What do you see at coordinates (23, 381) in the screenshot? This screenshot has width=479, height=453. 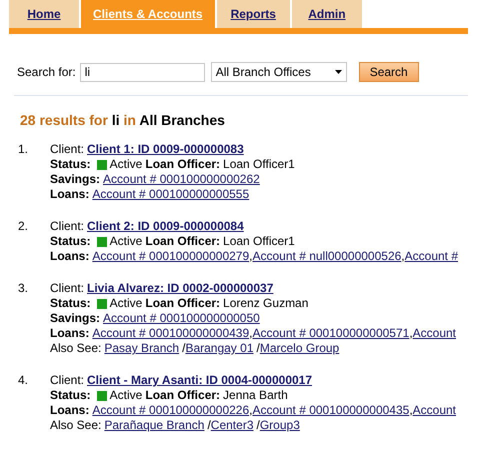 I see `result-number: 4.` at bounding box center [23, 381].